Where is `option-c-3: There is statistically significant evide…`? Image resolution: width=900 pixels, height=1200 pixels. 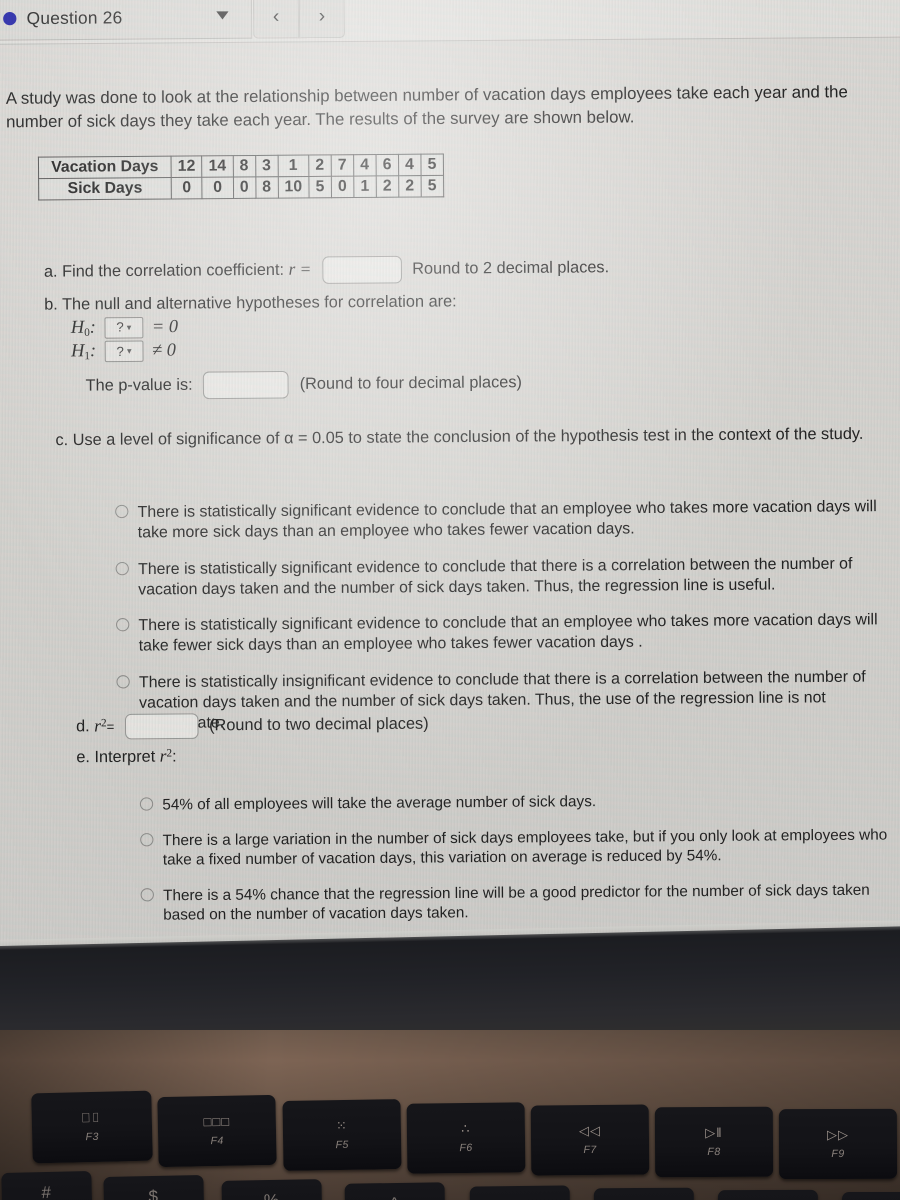
option-c-3: There is statistically significant evide… is located at coordinates (504, 633).